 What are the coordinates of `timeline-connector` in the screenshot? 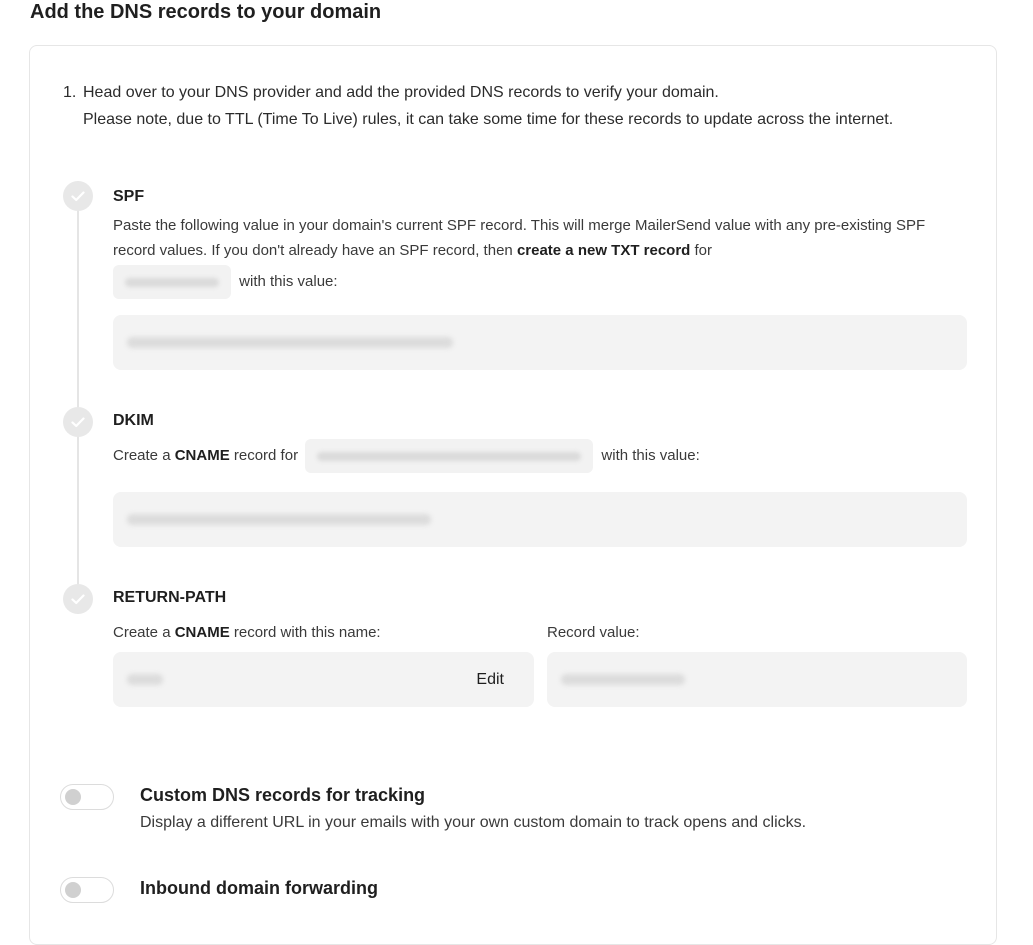 It's located at (78, 397).